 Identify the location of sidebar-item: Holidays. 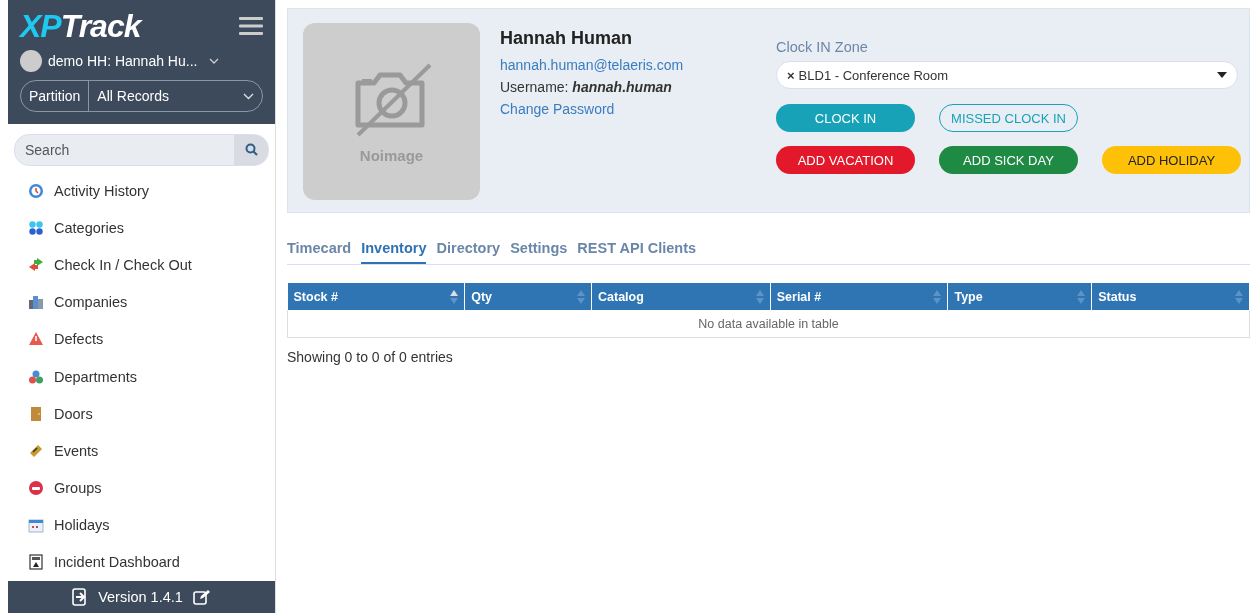
(141, 525).